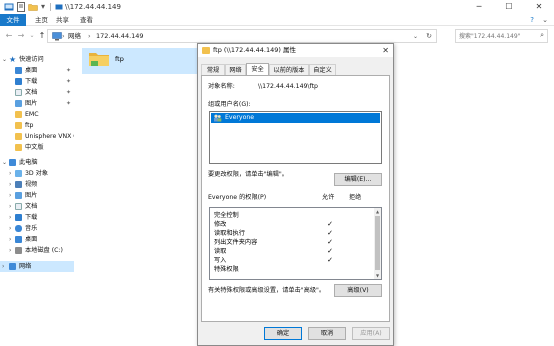 The width and height of the screenshot is (554, 346). I want to click on nav-item-3d-objects: › 3D 对象, so click(37, 173).